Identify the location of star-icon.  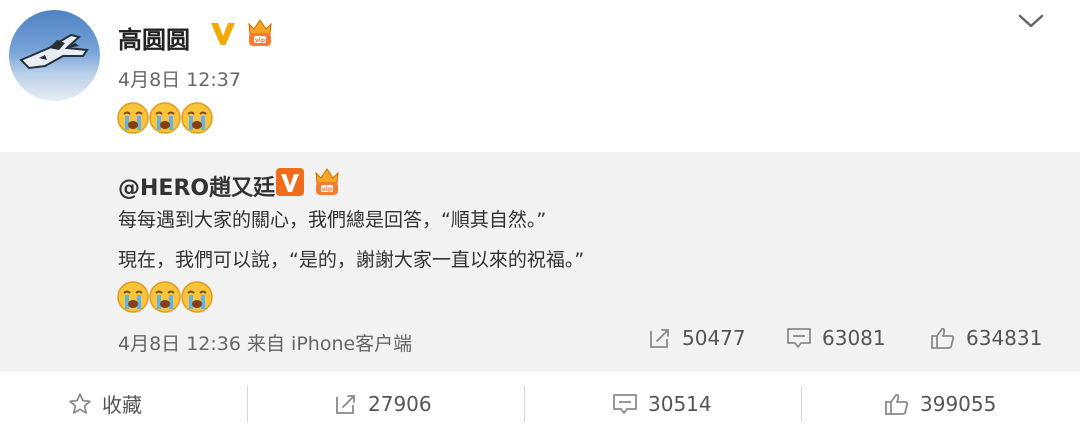
(80, 403).